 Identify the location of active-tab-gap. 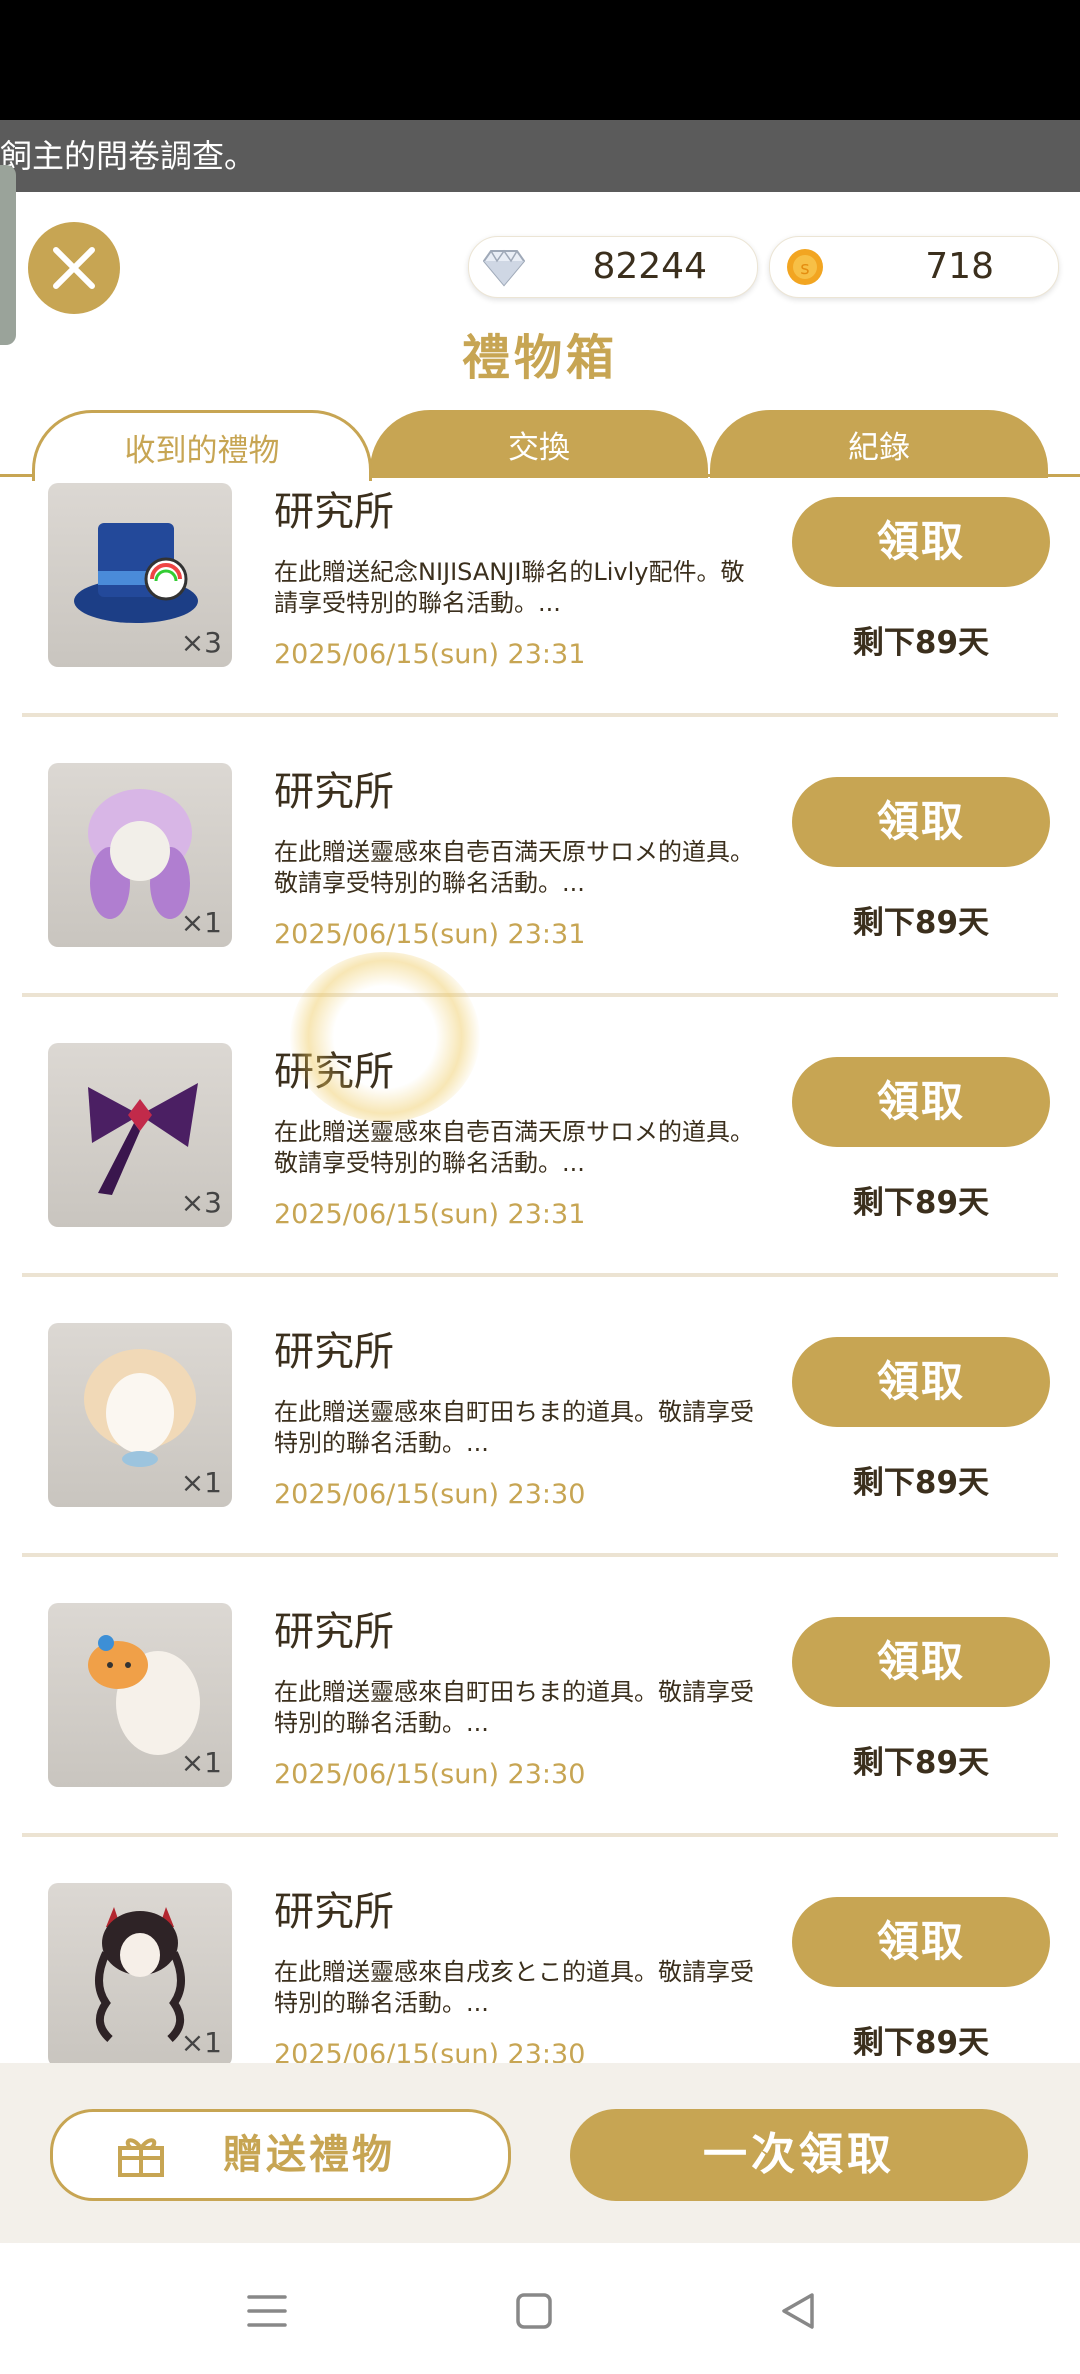
(202, 475).